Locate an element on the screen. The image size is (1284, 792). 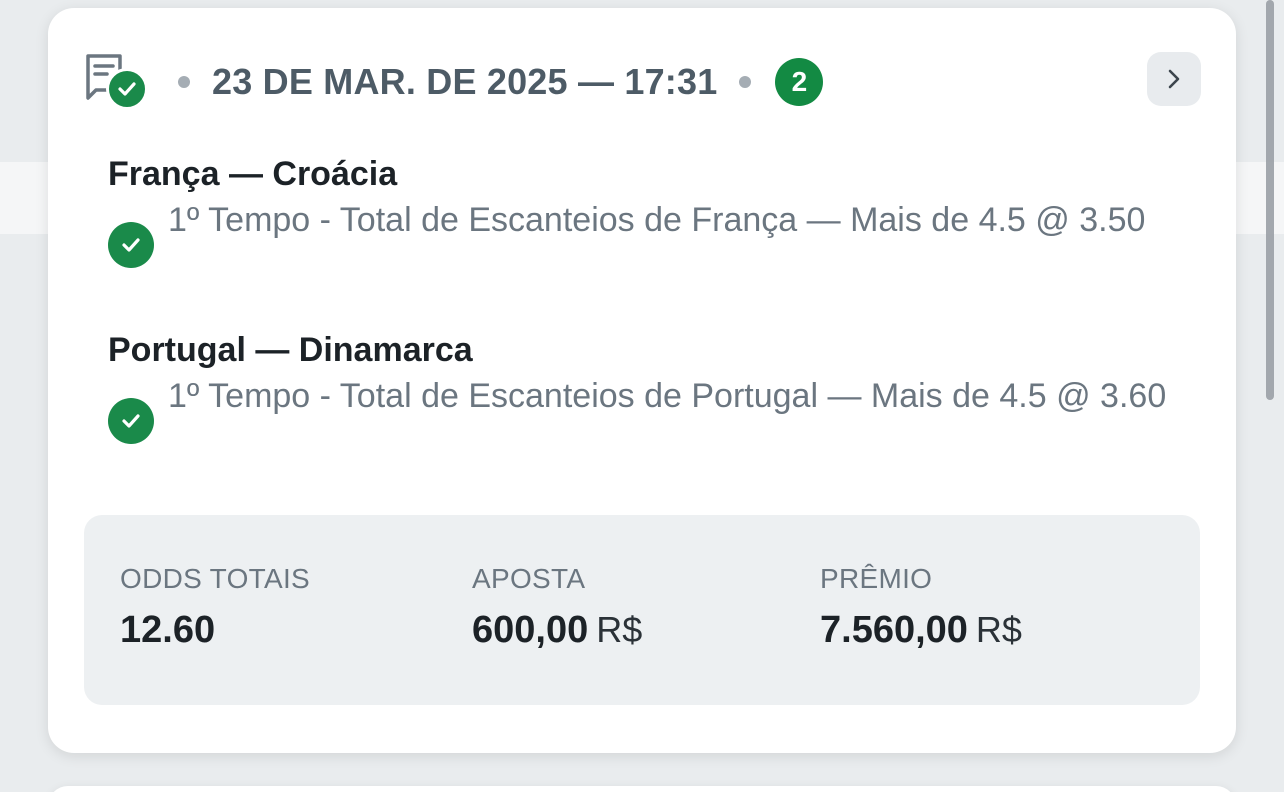
prize: PRÊMIO 7.560,00 R$ is located at coordinates (921, 607).